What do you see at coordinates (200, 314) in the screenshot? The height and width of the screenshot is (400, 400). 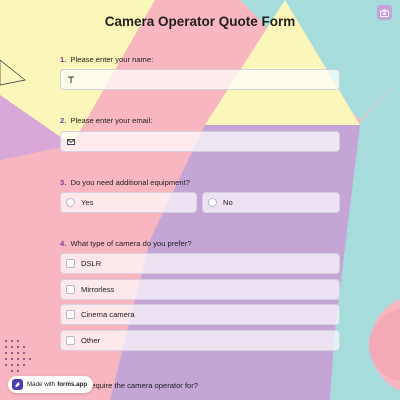 I see `checkbox-option-cinema-camera: Cinema camera` at bounding box center [200, 314].